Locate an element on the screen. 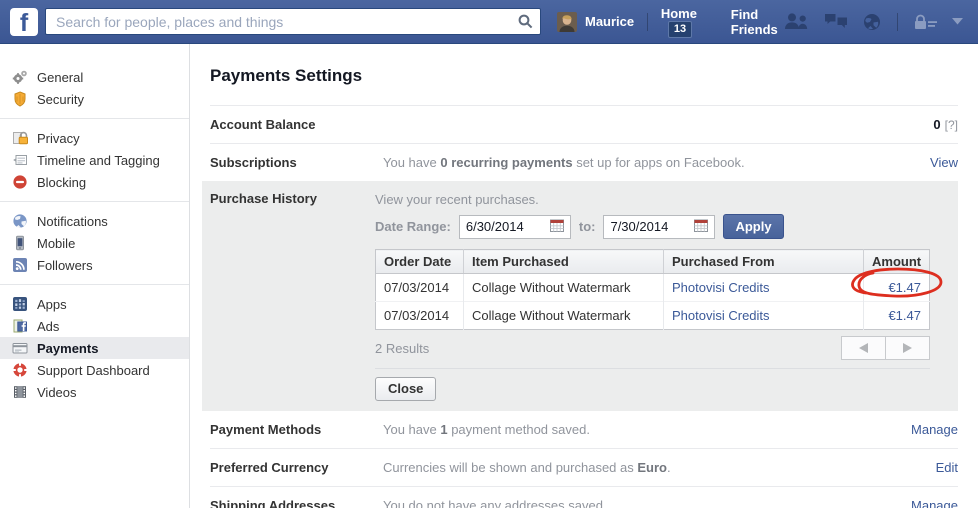 The image size is (978, 508). sidebar-group: General Security is located at coordinates (94, 88).